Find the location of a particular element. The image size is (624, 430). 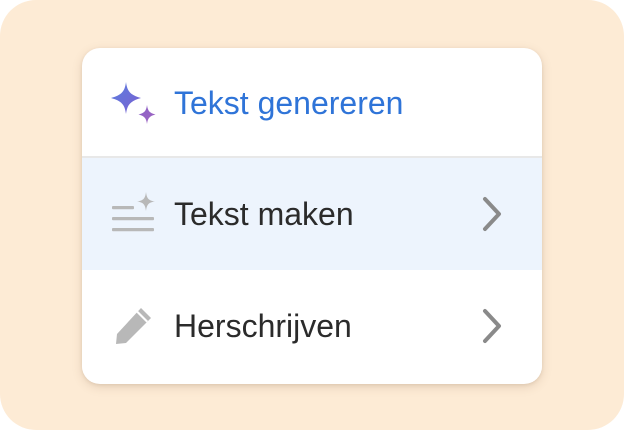

pencil-icon is located at coordinates (133, 326).